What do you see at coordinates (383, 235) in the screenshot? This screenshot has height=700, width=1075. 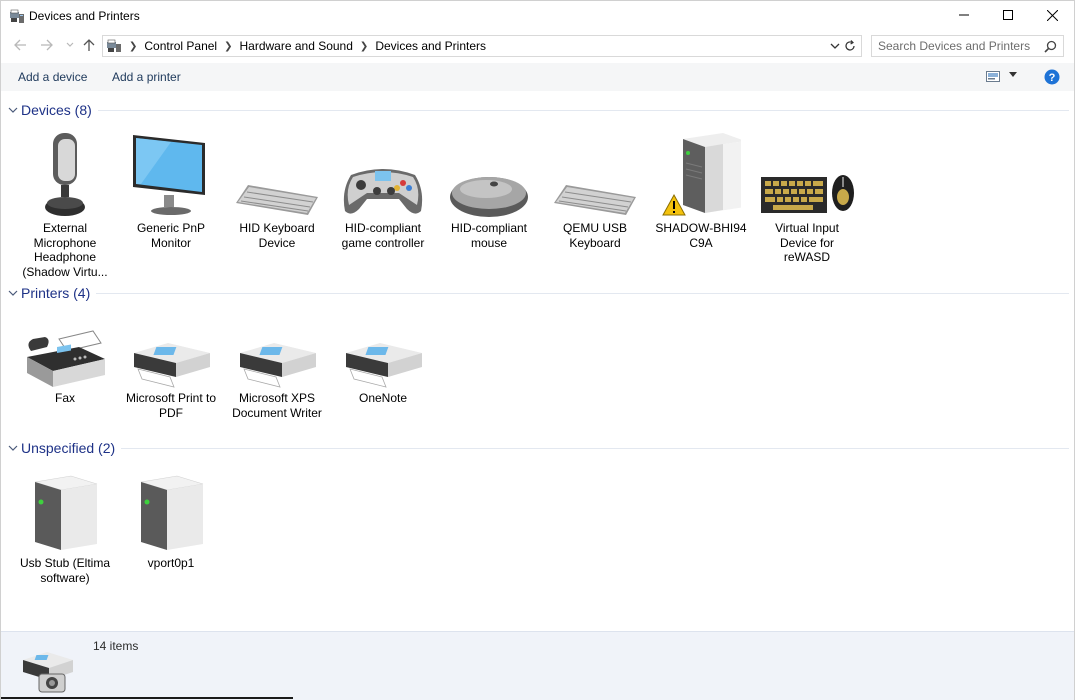 I see `device-label: HID-compliant game controller` at bounding box center [383, 235].